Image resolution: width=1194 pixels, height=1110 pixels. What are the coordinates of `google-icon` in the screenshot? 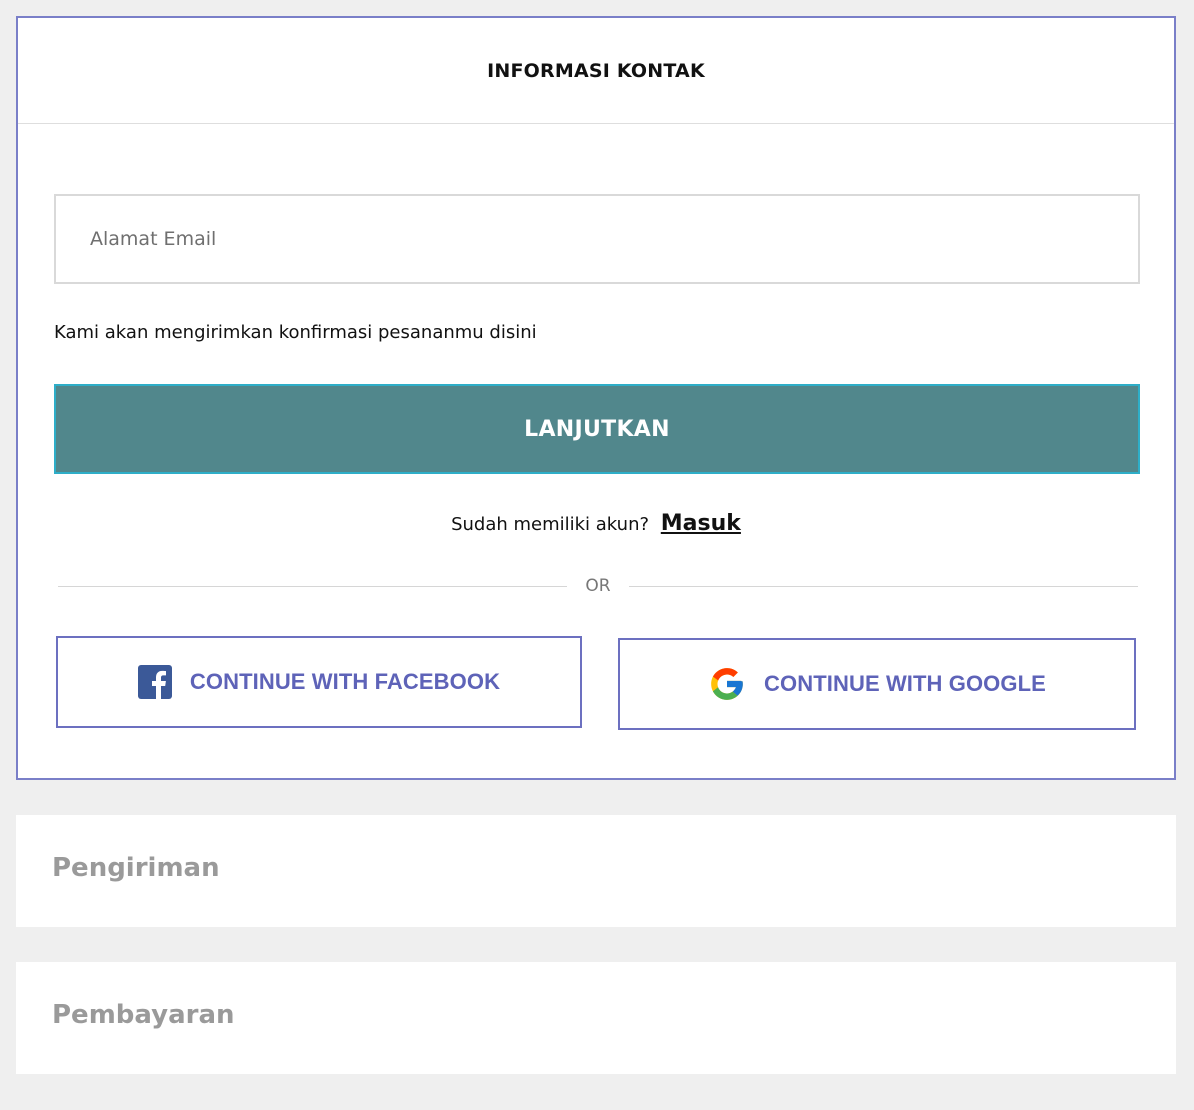 It's located at (727, 684).